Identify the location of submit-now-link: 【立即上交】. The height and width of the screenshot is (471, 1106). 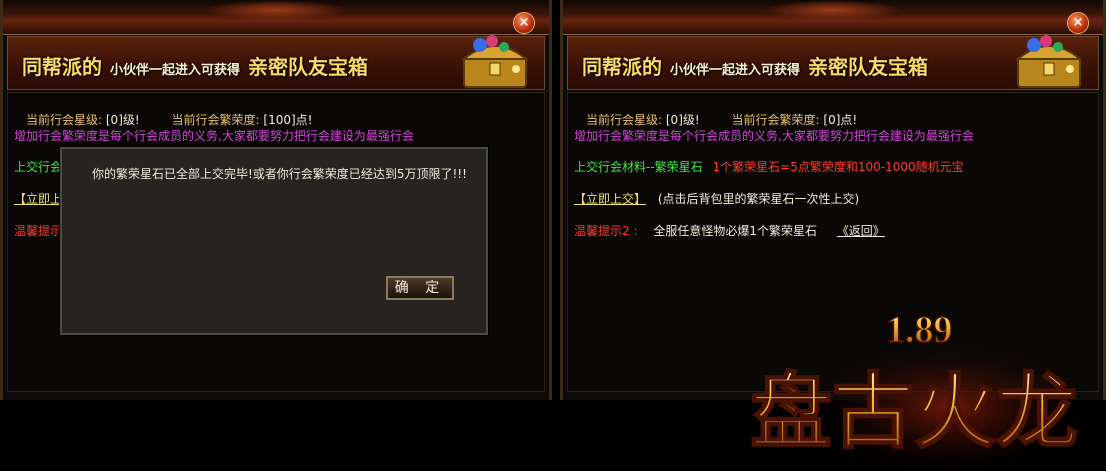
(610, 199).